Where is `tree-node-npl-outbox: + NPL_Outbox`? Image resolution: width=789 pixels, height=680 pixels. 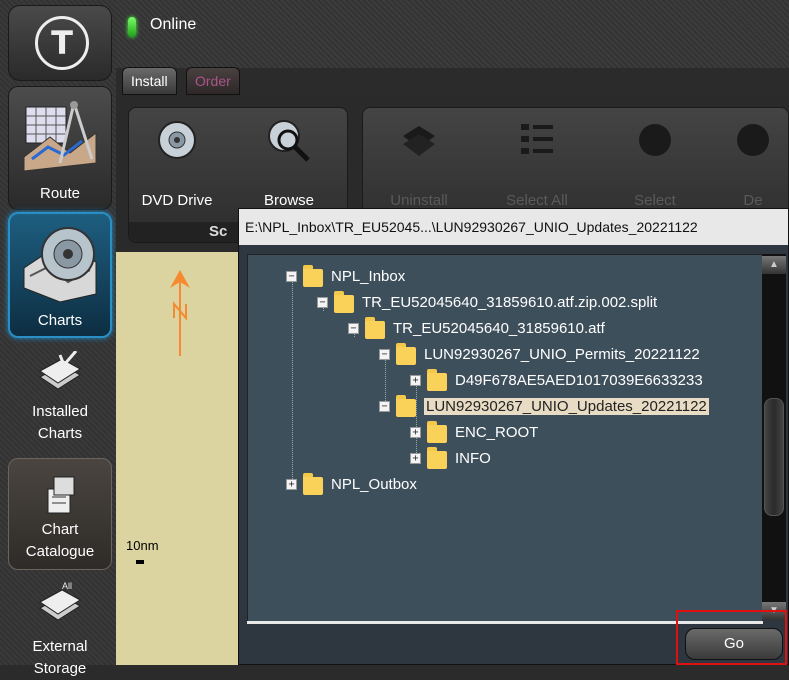 tree-node-npl-outbox: + NPL_Outbox is located at coordinates (351, 484).